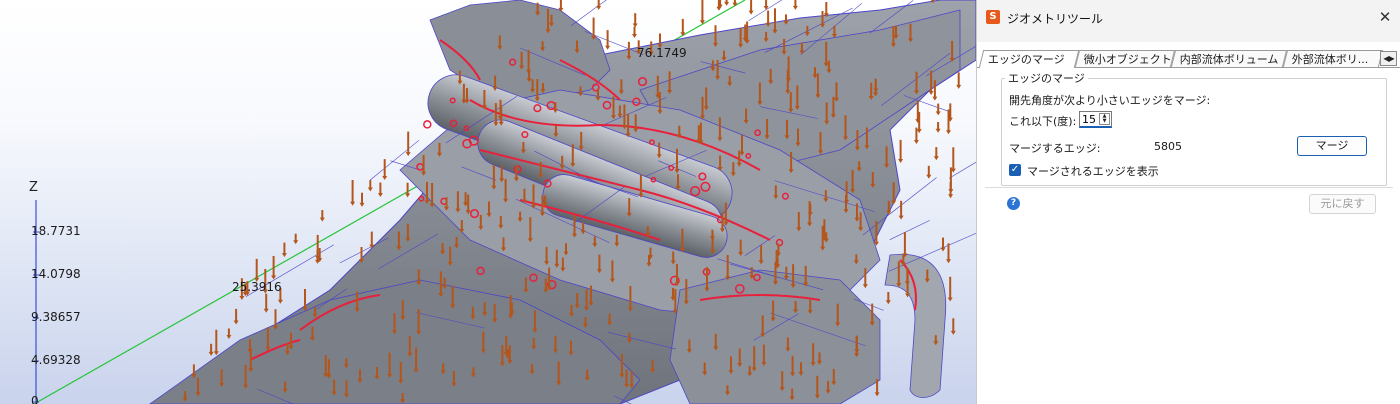 This screenshot has height=404, width=1400. I want to click on angle-label: これ以下(度):, so click(1043, 121).